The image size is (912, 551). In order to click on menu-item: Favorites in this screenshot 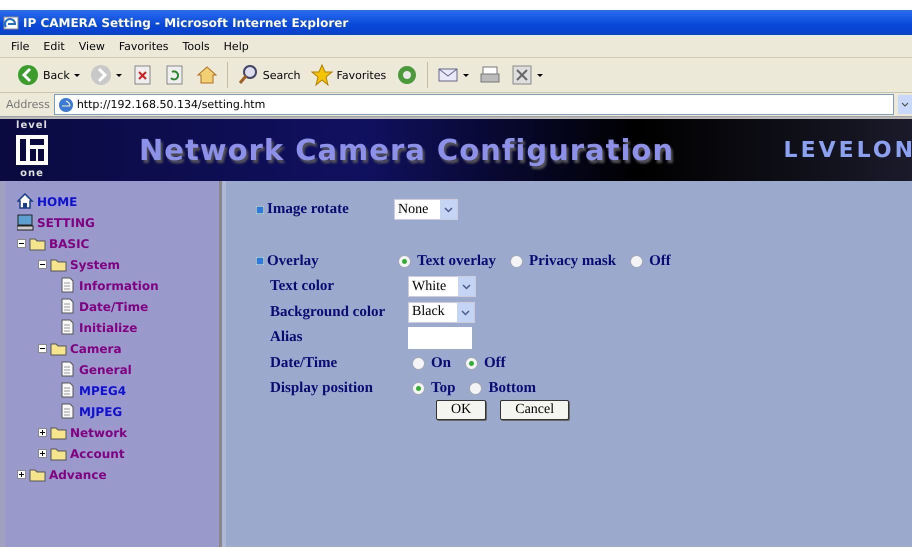, I will do `click(144, 46)`.